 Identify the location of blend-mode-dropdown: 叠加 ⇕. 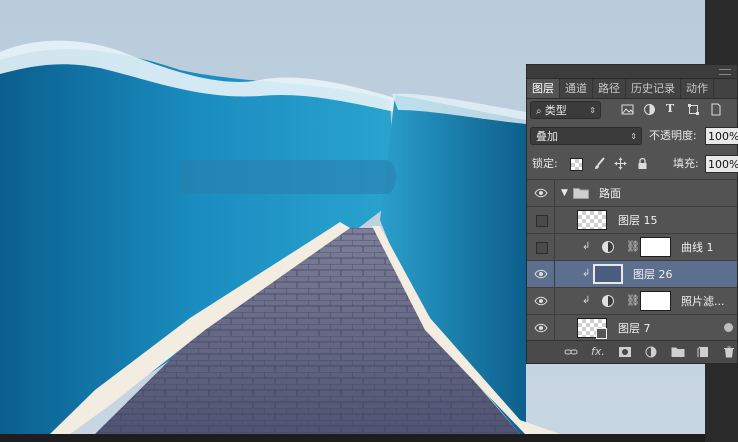
(586, 136).